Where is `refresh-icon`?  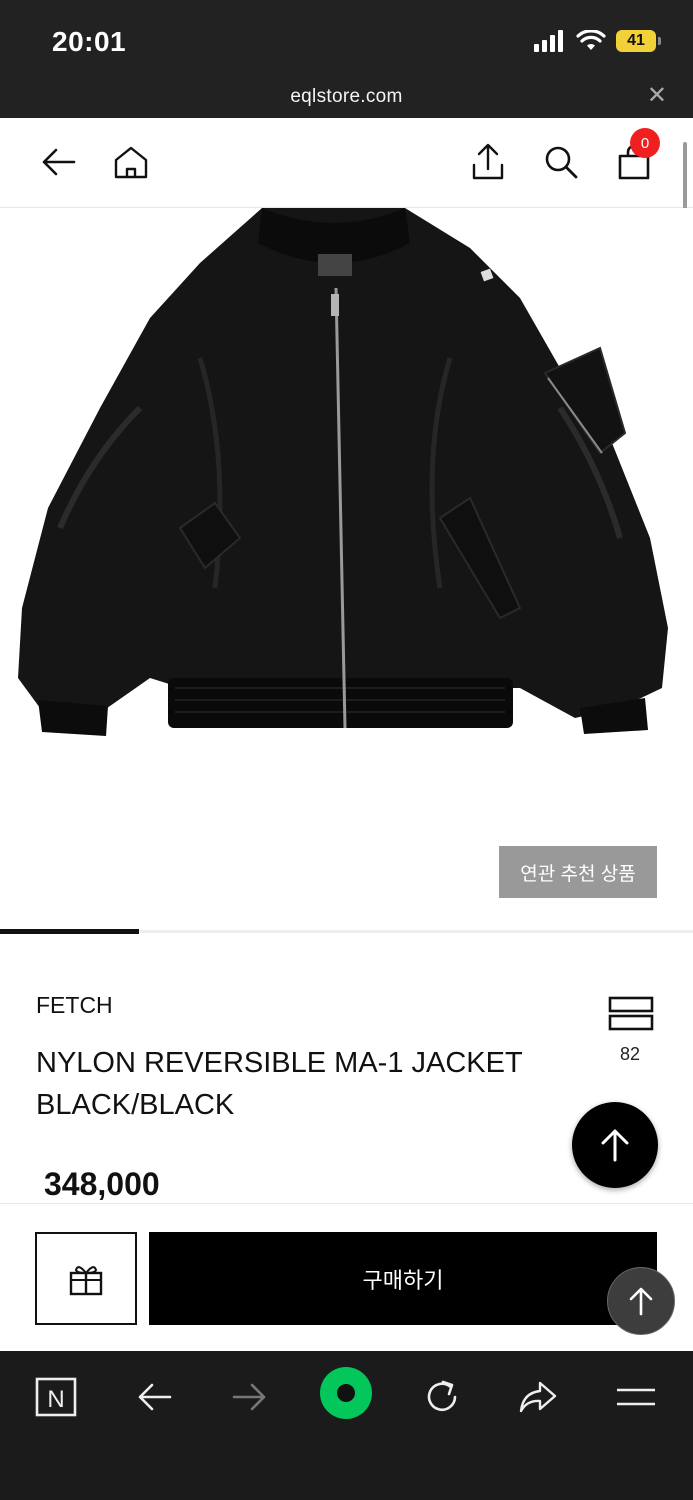
refresh-icon is located at coordinates (442, 1397).